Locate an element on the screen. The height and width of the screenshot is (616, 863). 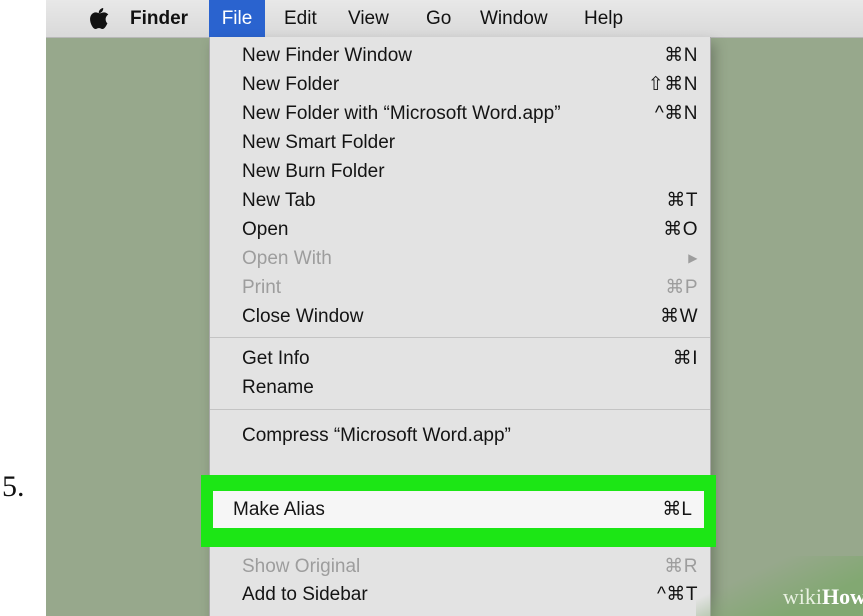
menu-item-close-window: Close Window ⌘W is located at coordinates (460, 316).